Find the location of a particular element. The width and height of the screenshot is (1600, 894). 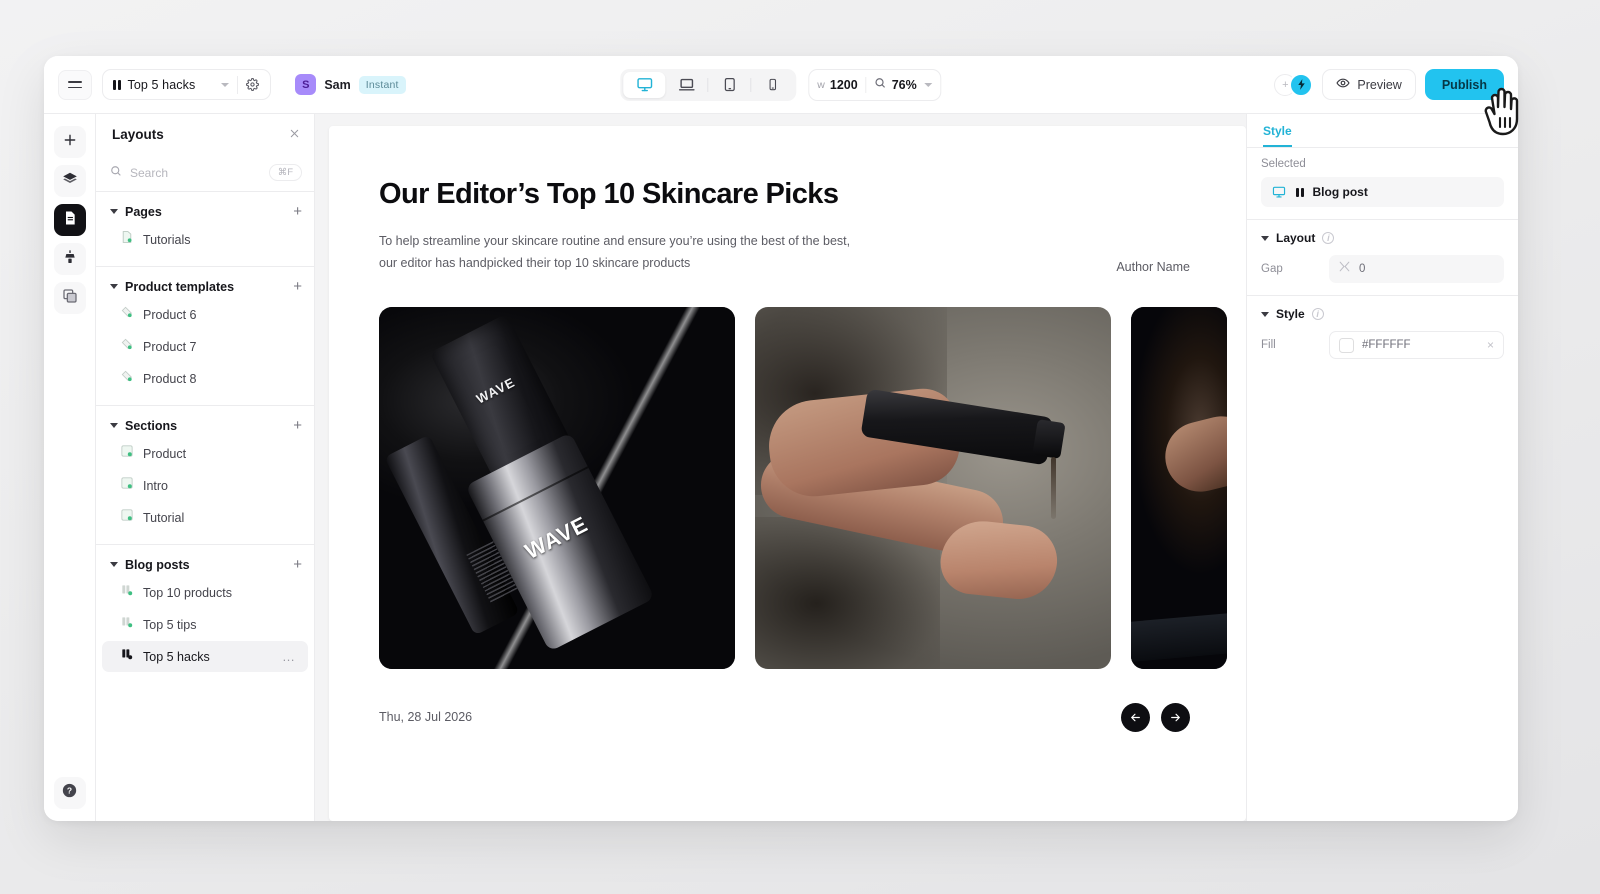

palm is located at coordinates (999, 559).